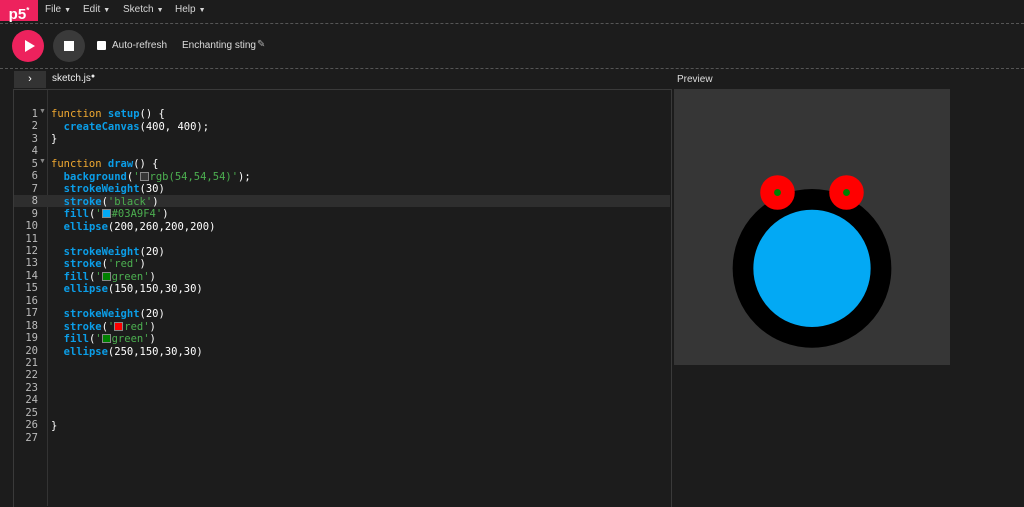  Describe the element at coordinates (31, 226) in the screenshot. I see `line-number: 10` at that location.